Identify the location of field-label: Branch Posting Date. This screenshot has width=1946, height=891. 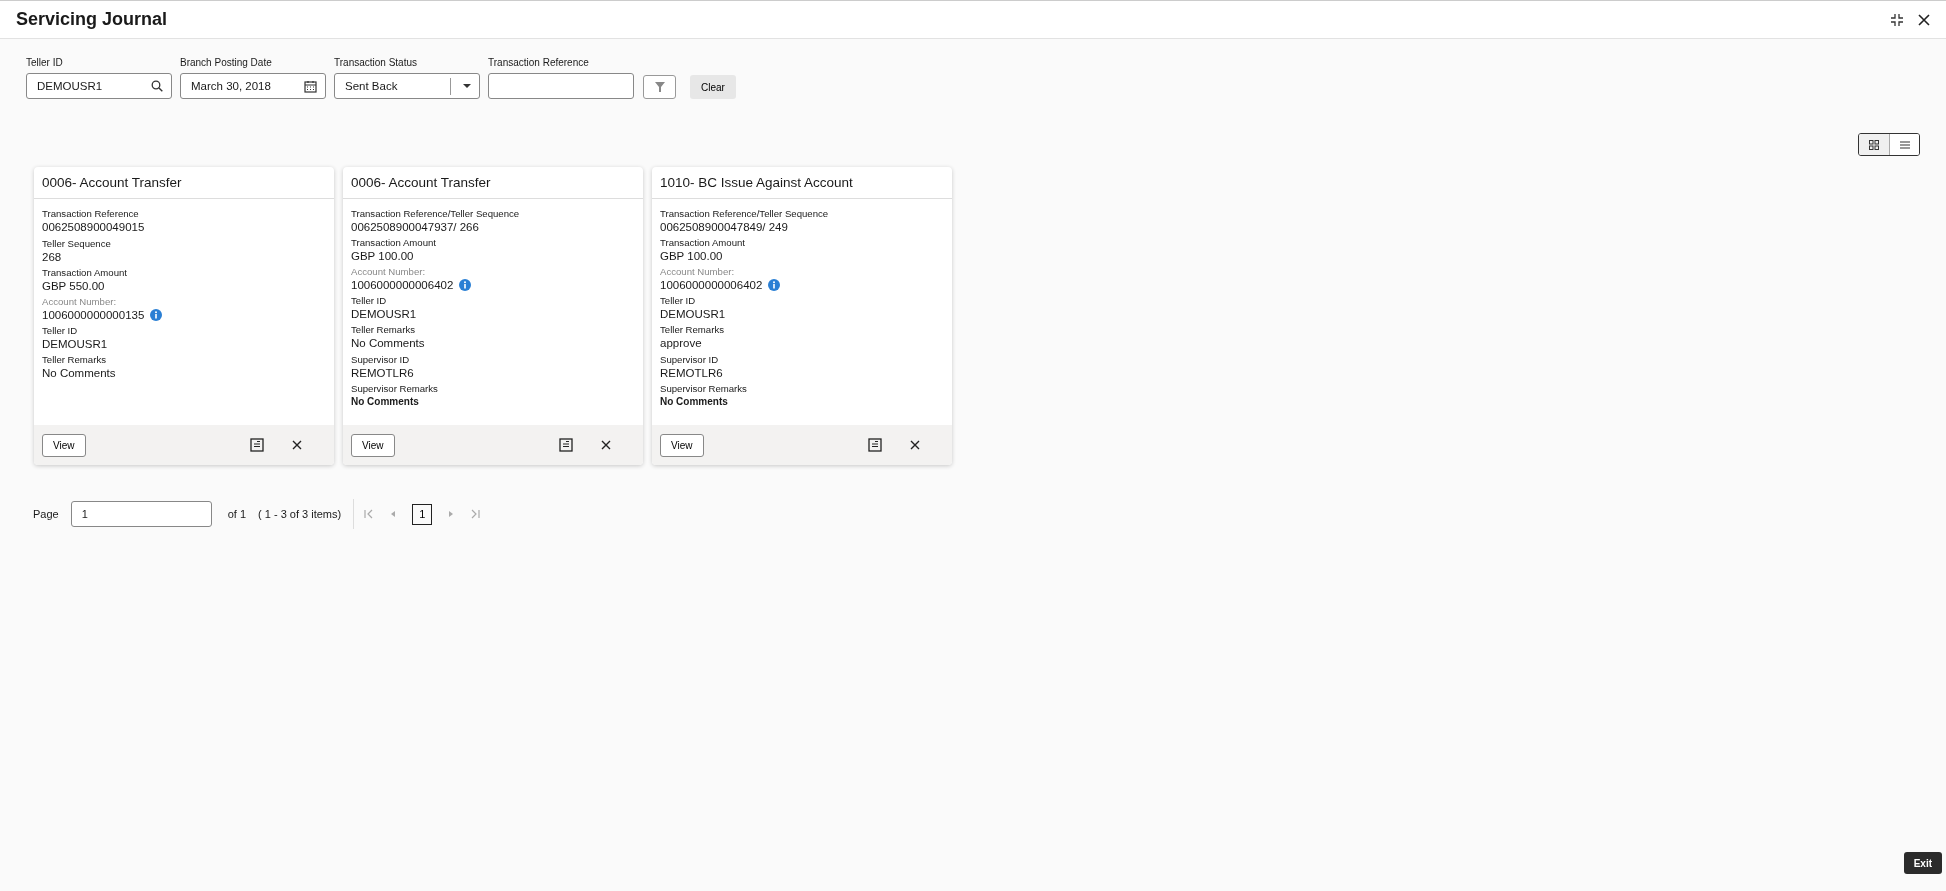
(226, 62).